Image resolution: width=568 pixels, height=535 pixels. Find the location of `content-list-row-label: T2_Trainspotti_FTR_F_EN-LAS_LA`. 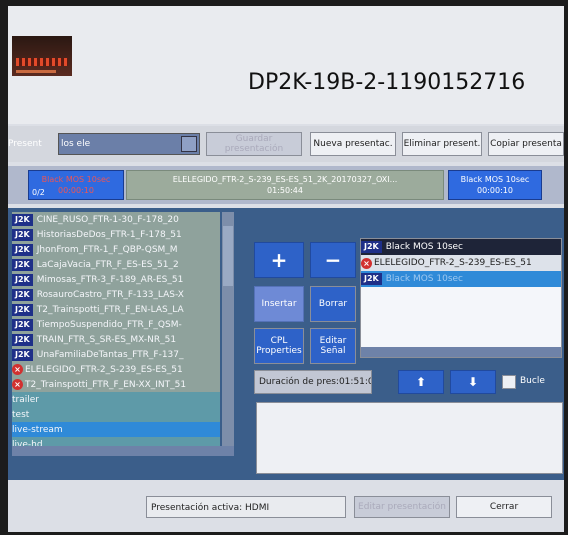

content-list-row-label: T2_Trainspotti_FTR_F_EN-LAS_LA is located at coordinates (110, 309).